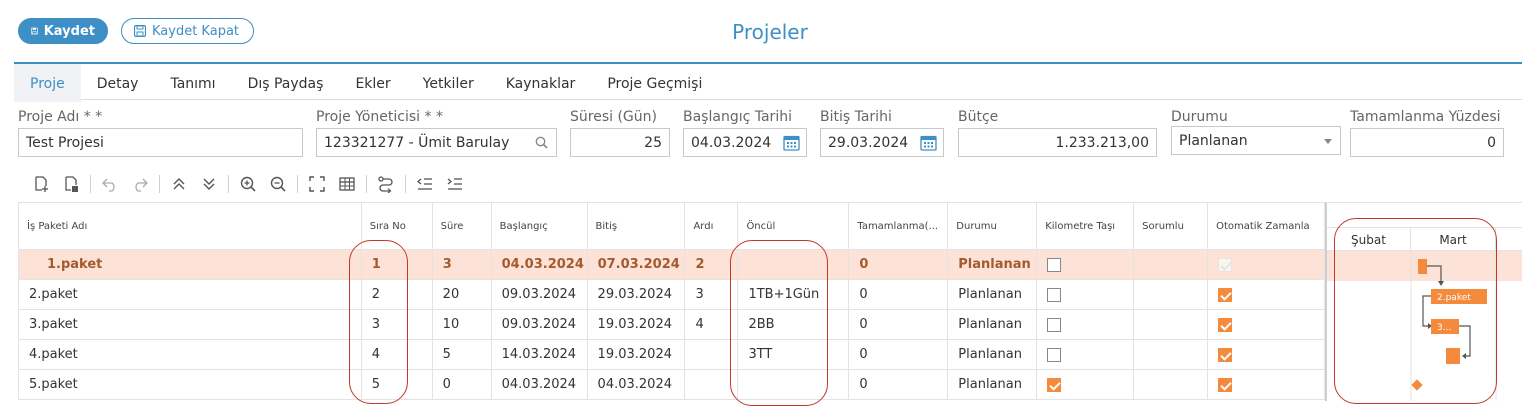 This screenshot has width=1540, height=420. What do you see at coordinates (462, 354) in the screenshot?
I see `duration: 5` at bounding box center [462, 354].